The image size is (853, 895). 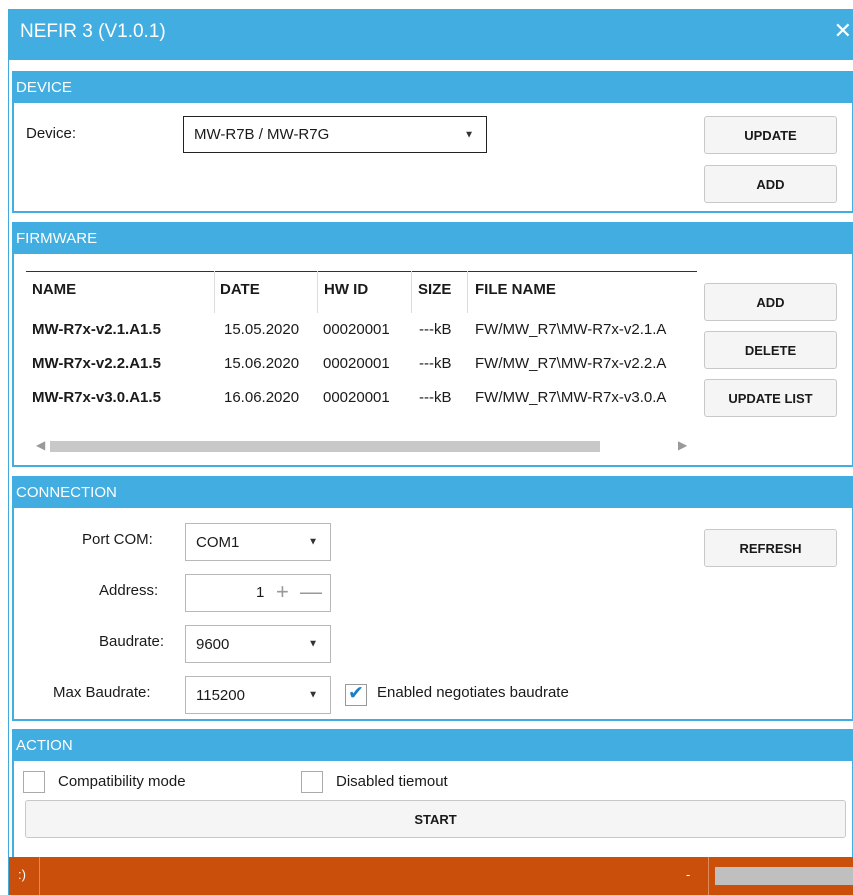 I want to click on row-date: 16.06.2020, so click(x=262, y=397).